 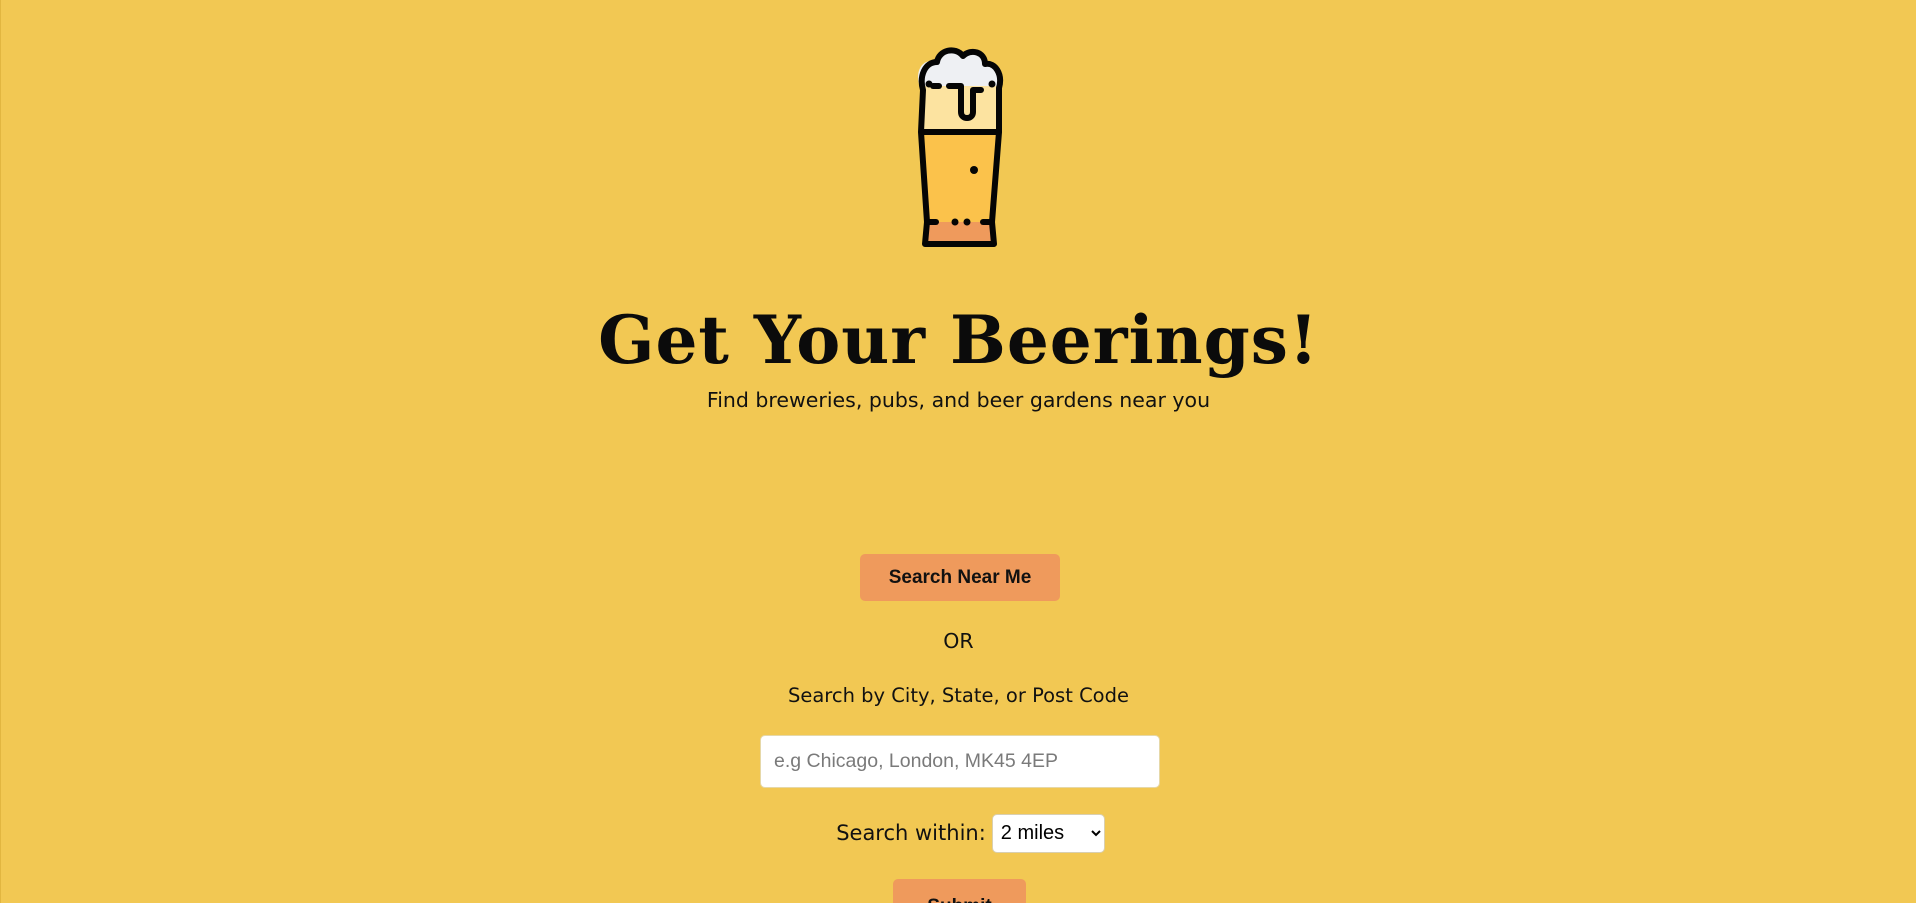 I want to click on city-search-input, so click(x=960, y=761).